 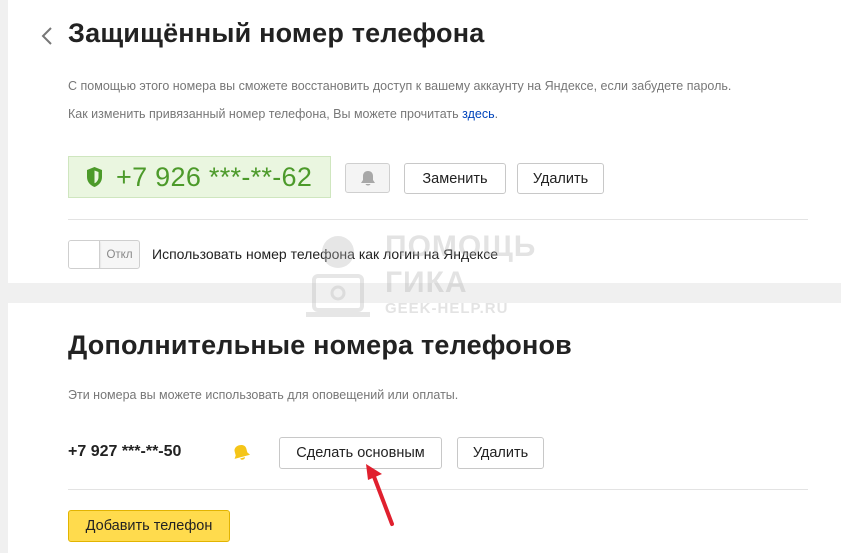 I want to click on protected-phone-box: +7 926 ***-**-62, so click(x=199, y=177).